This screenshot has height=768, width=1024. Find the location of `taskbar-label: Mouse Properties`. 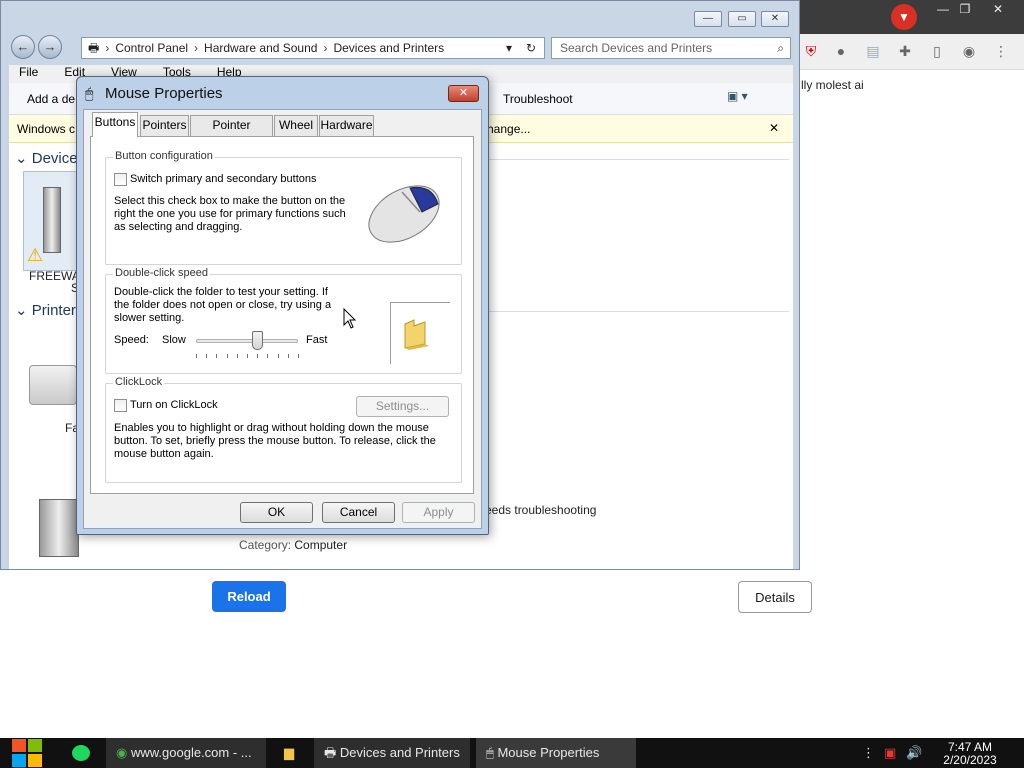

taskbar-label: Mouse Properties is located at coordinates (548, 752).